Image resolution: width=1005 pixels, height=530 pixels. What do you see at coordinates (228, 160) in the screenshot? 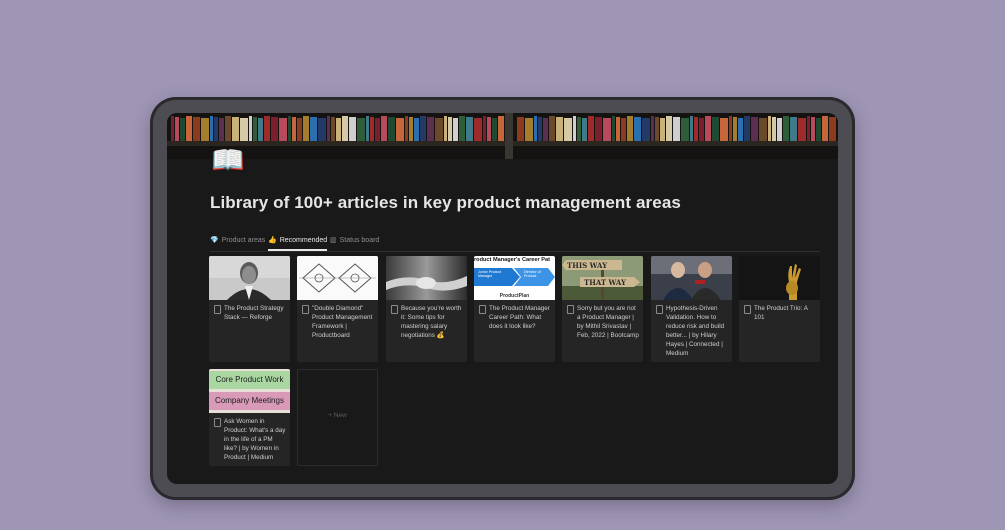
I see `open-book-icon: 📖` at bounding box center [228, 160].